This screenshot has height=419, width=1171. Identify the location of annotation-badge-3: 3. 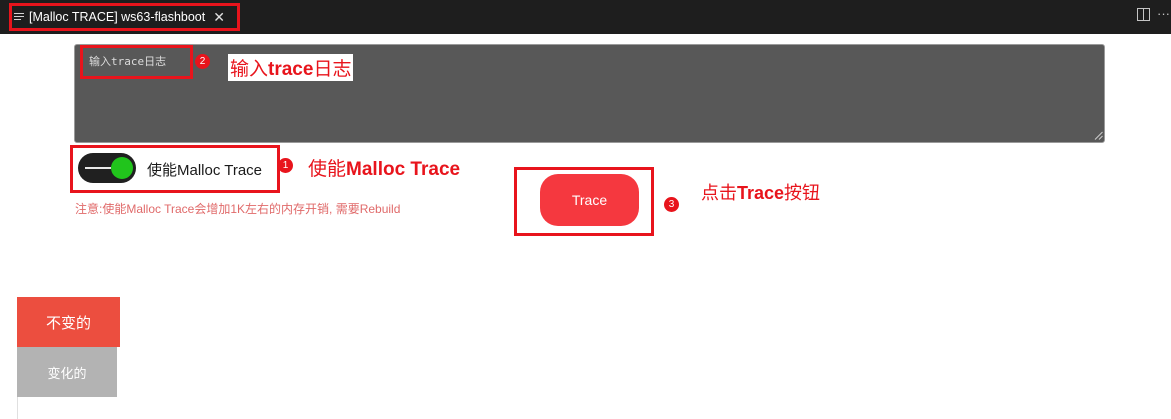
(671, 204).